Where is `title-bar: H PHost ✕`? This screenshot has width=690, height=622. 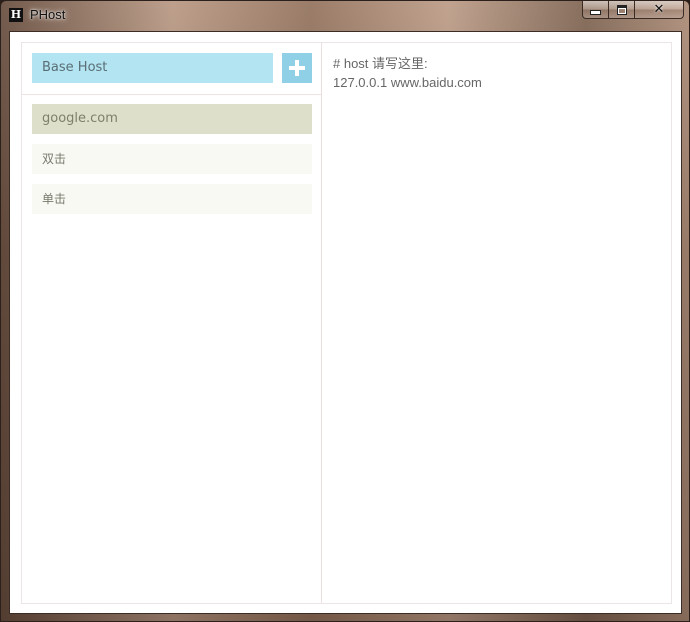 title-bar: H PHost ✕ is located at coordinates (345, 16).